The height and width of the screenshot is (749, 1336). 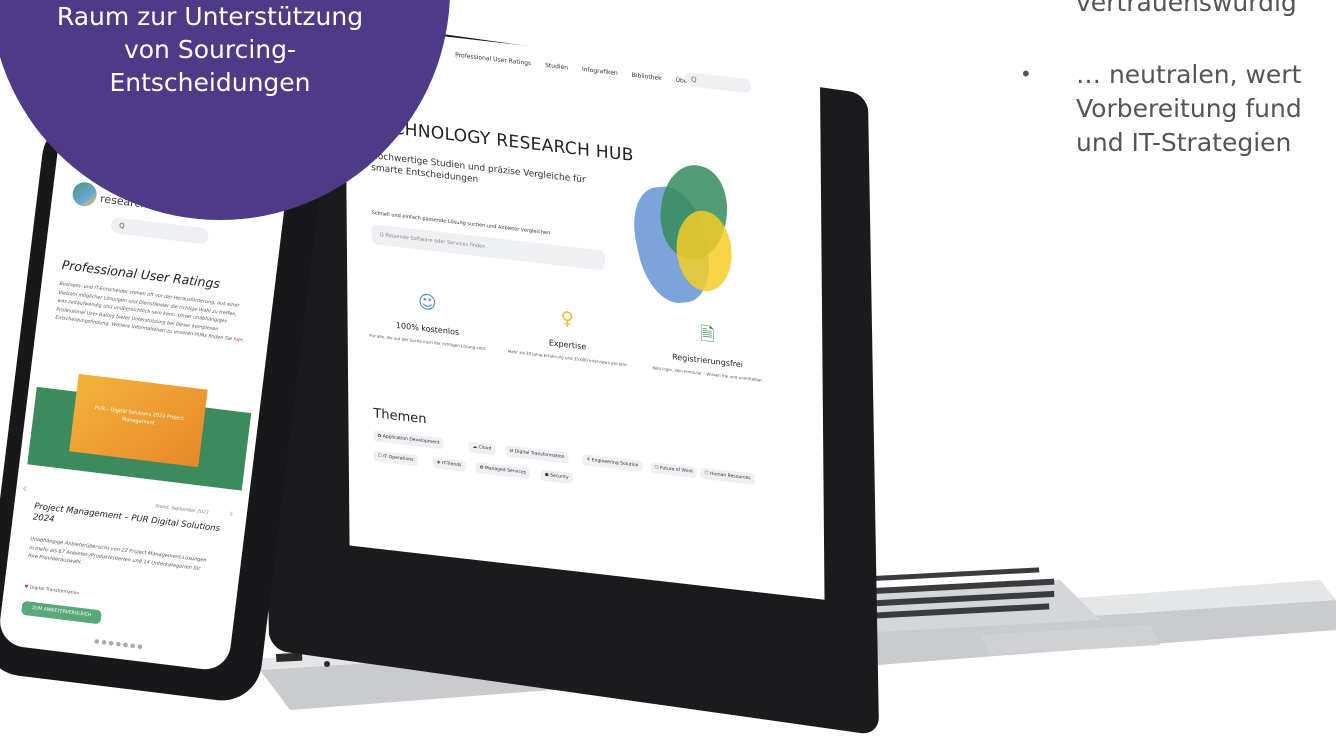 What do you see at coordinates (707, 335) in the screenshot?
I see `document-icon: 🗎` at bounding box center [707, 335].